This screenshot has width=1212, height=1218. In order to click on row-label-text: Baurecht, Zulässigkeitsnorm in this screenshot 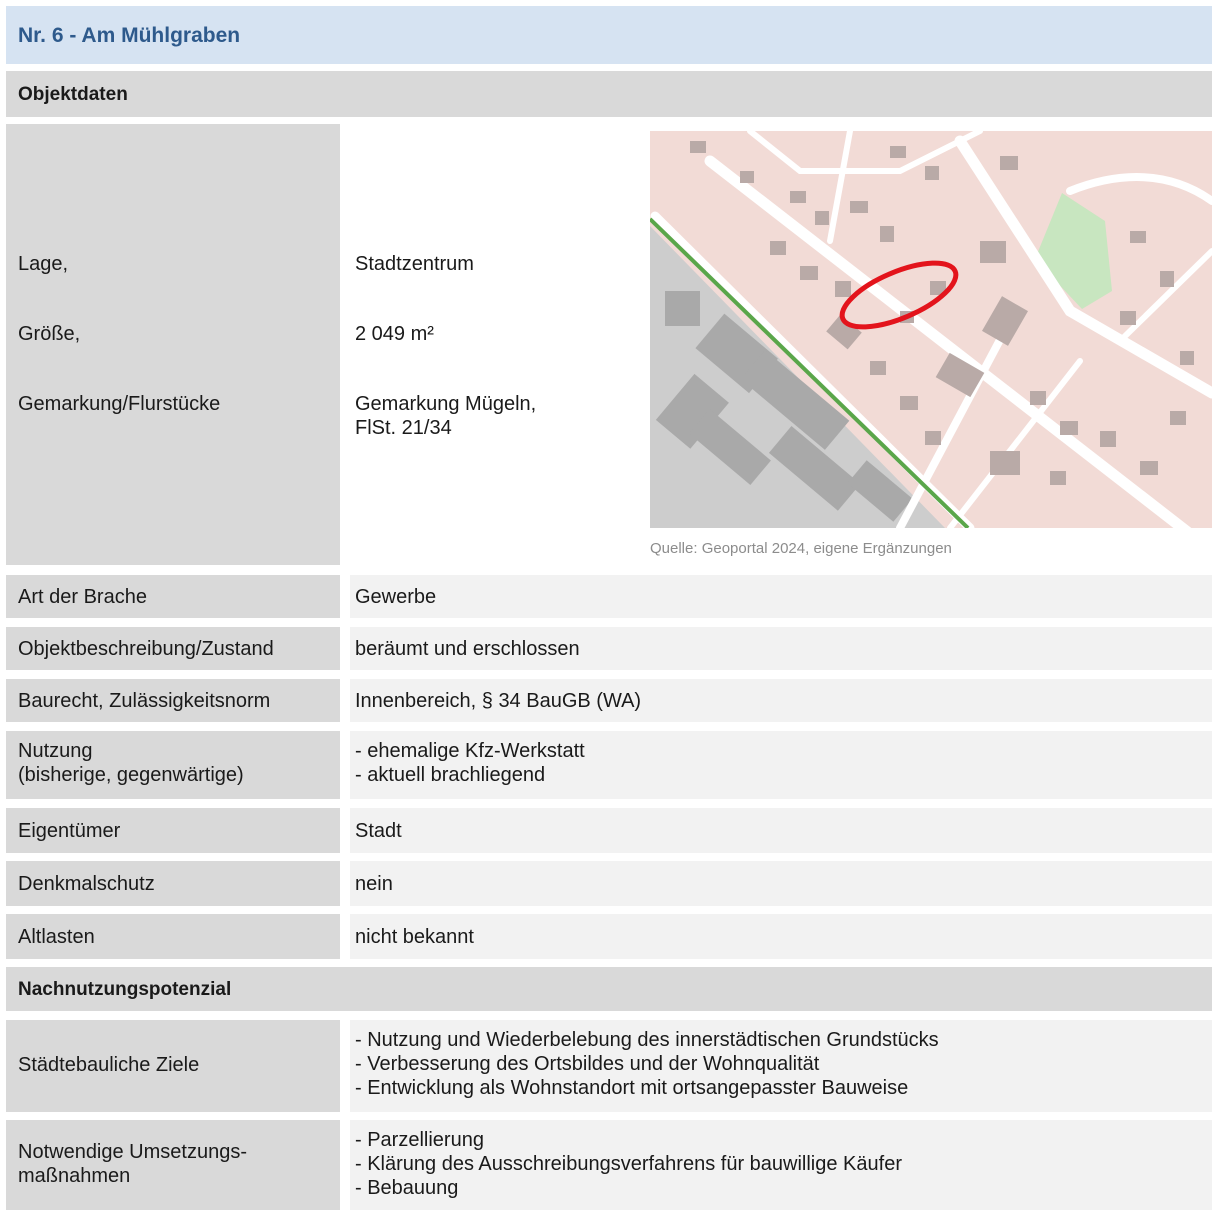, I will do `click(144, 701)`.